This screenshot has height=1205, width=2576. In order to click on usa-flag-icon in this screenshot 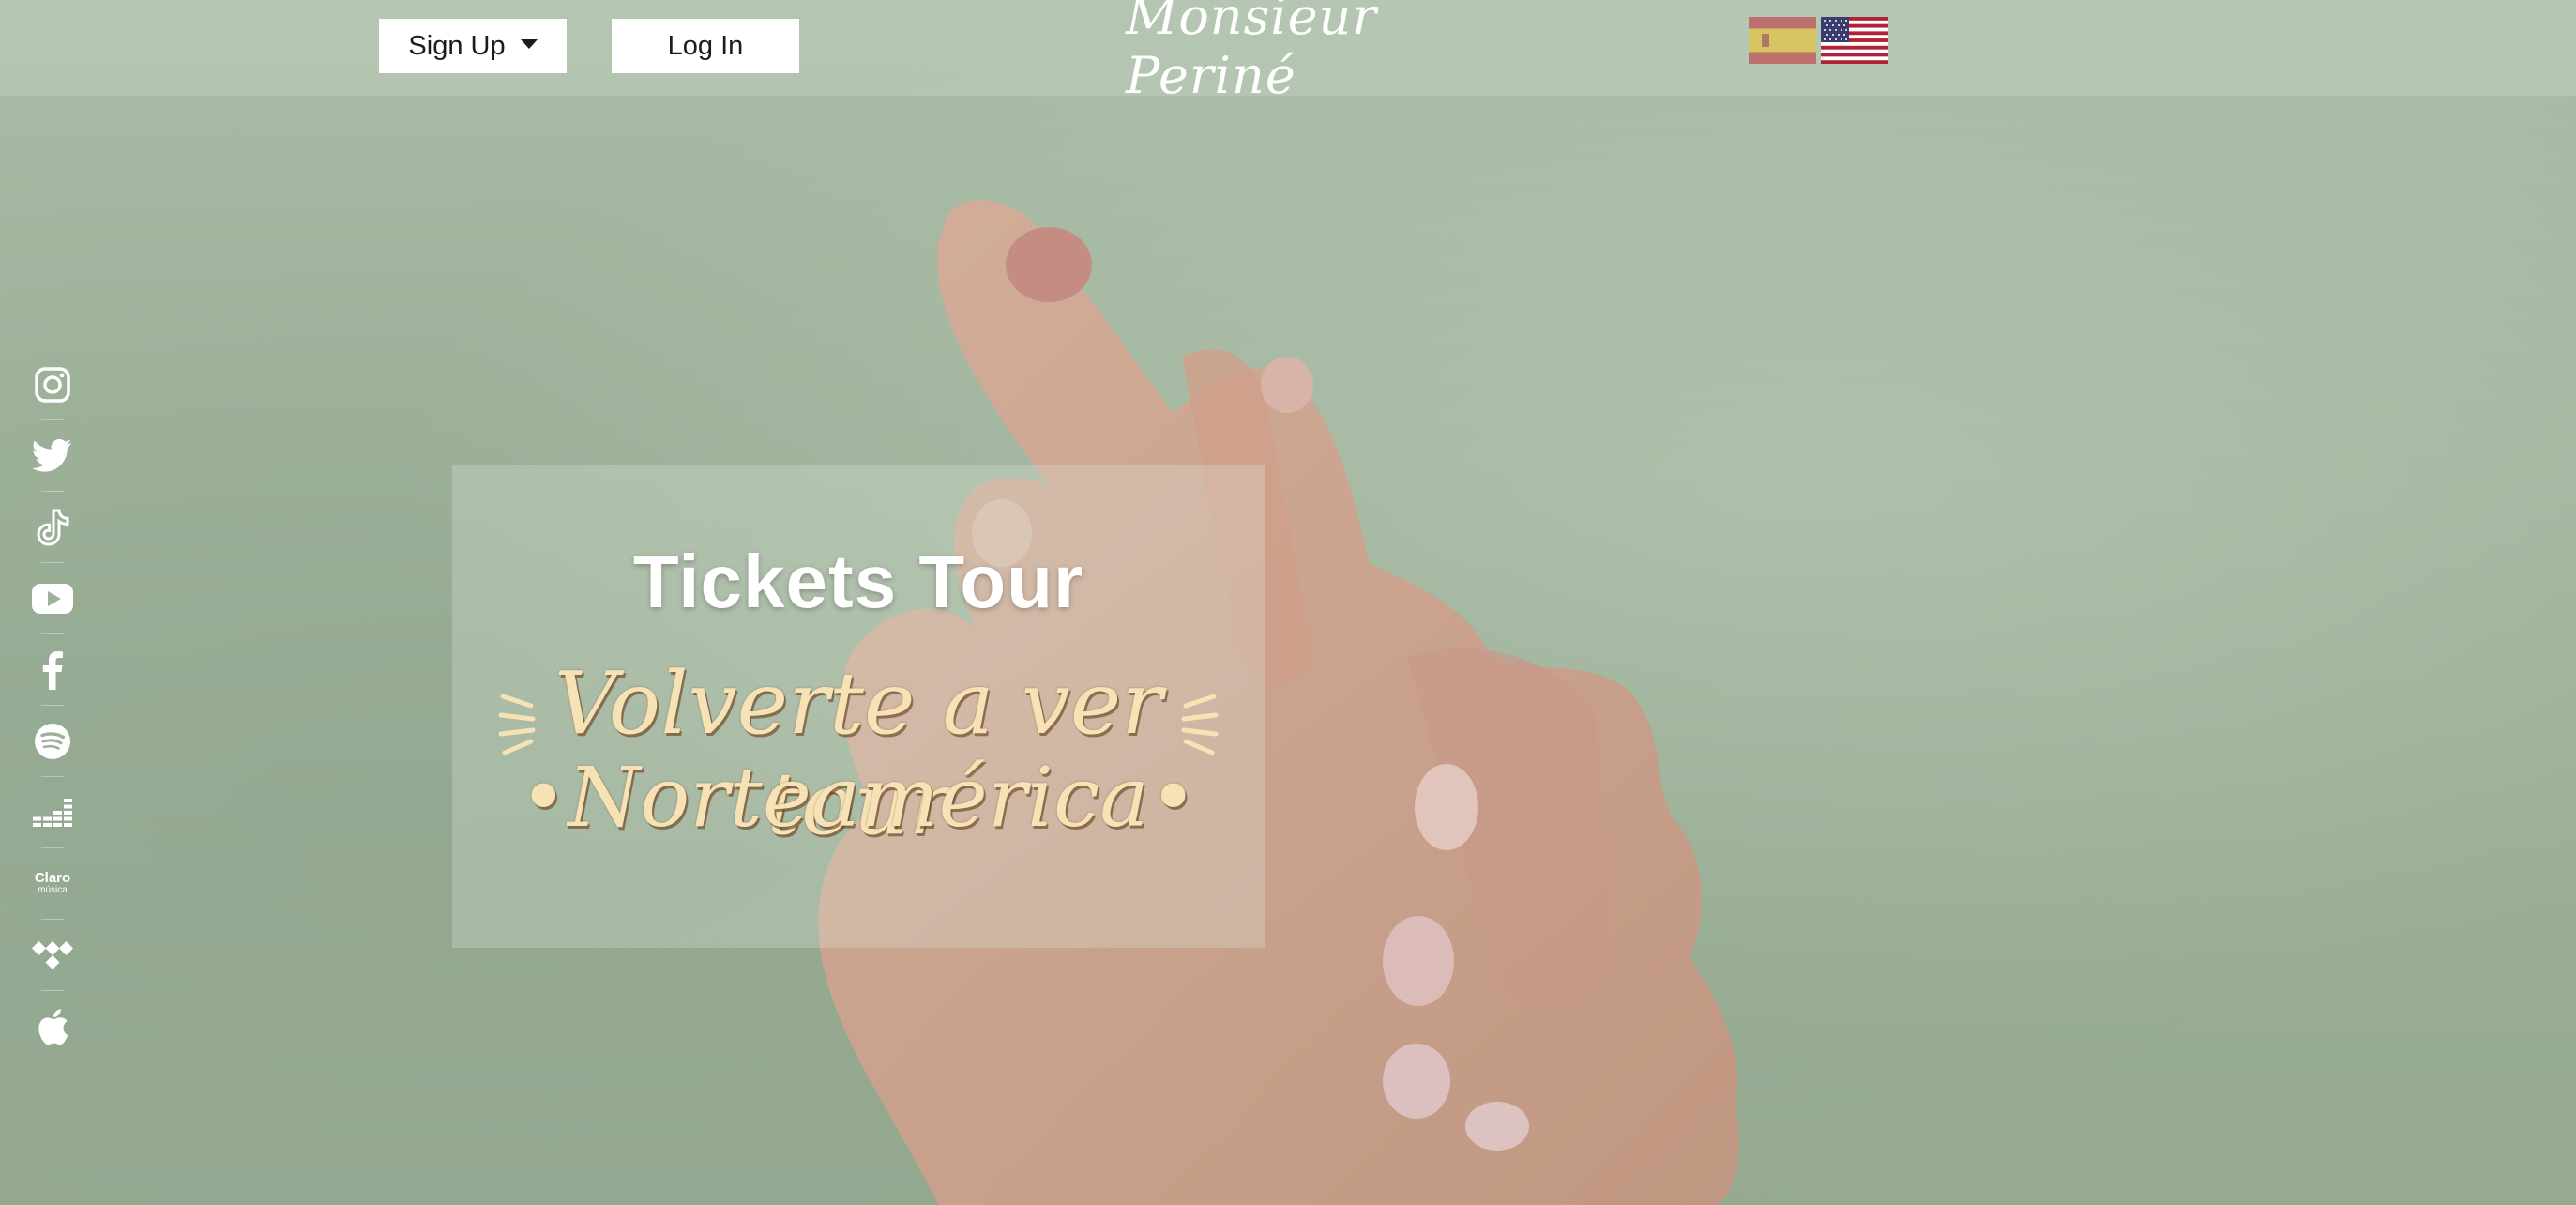, I will do `click(1854, 40)`.